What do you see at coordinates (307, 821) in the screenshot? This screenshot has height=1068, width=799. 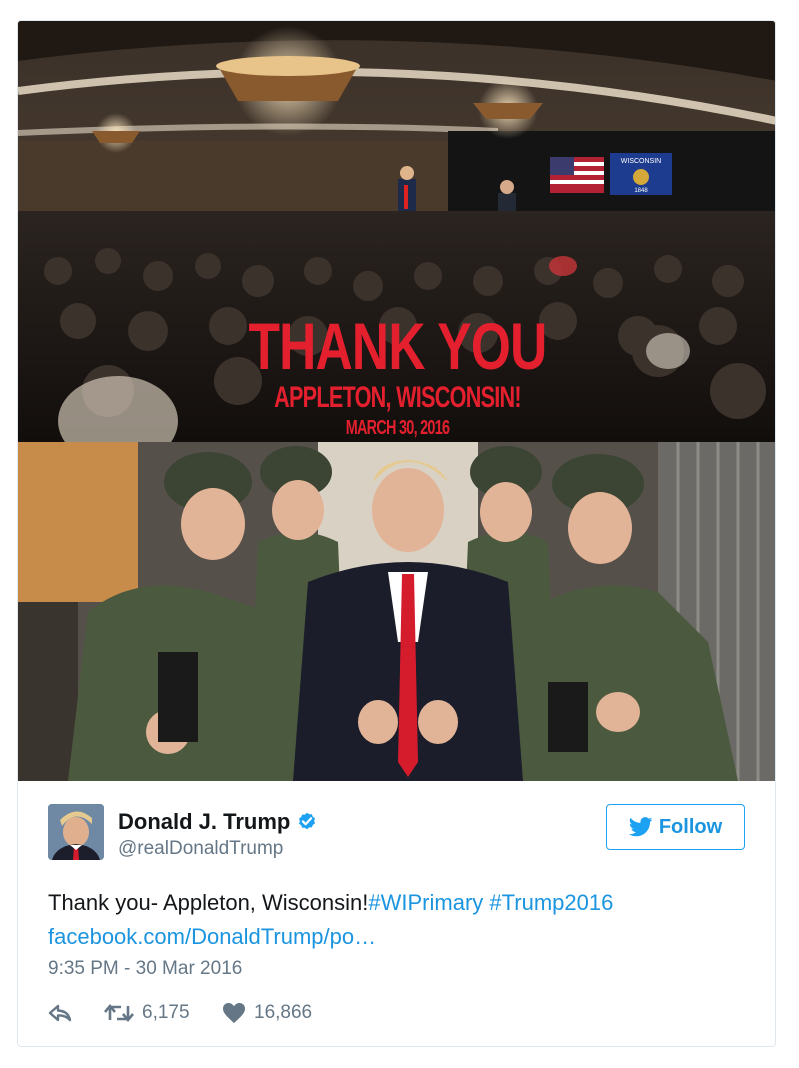 I see `verified-icon` at bounding box center [307, 821].